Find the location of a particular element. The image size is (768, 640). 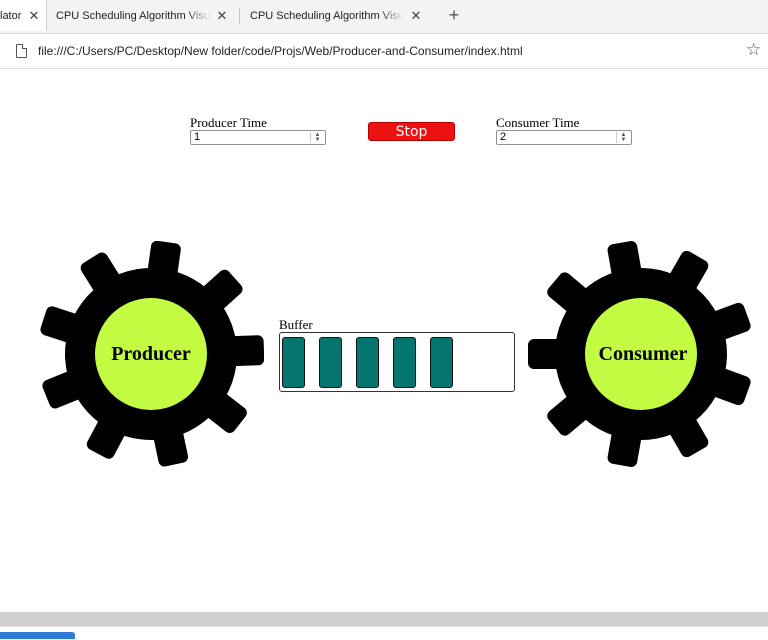

horizontal-scrollbar is located at coordinates (384, 619).